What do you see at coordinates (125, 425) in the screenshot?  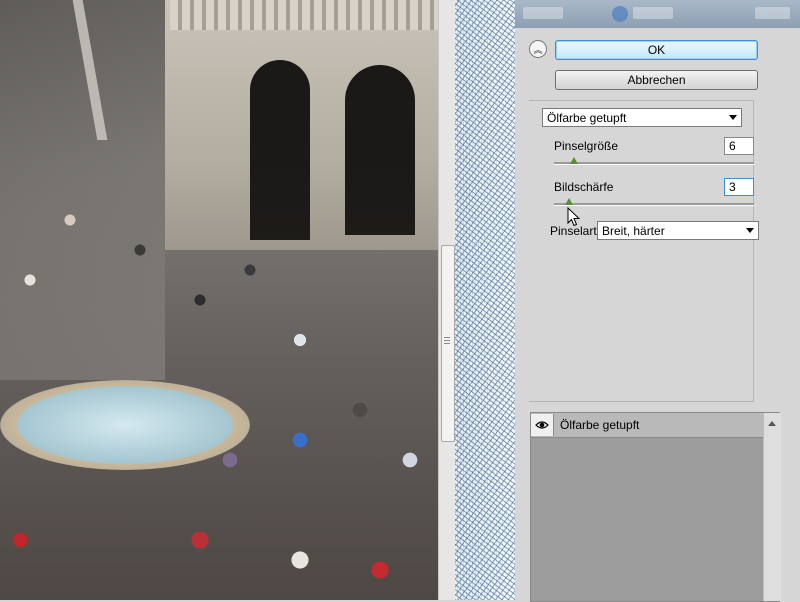 I see `preview-fountain` at bounding box center [125, 425].